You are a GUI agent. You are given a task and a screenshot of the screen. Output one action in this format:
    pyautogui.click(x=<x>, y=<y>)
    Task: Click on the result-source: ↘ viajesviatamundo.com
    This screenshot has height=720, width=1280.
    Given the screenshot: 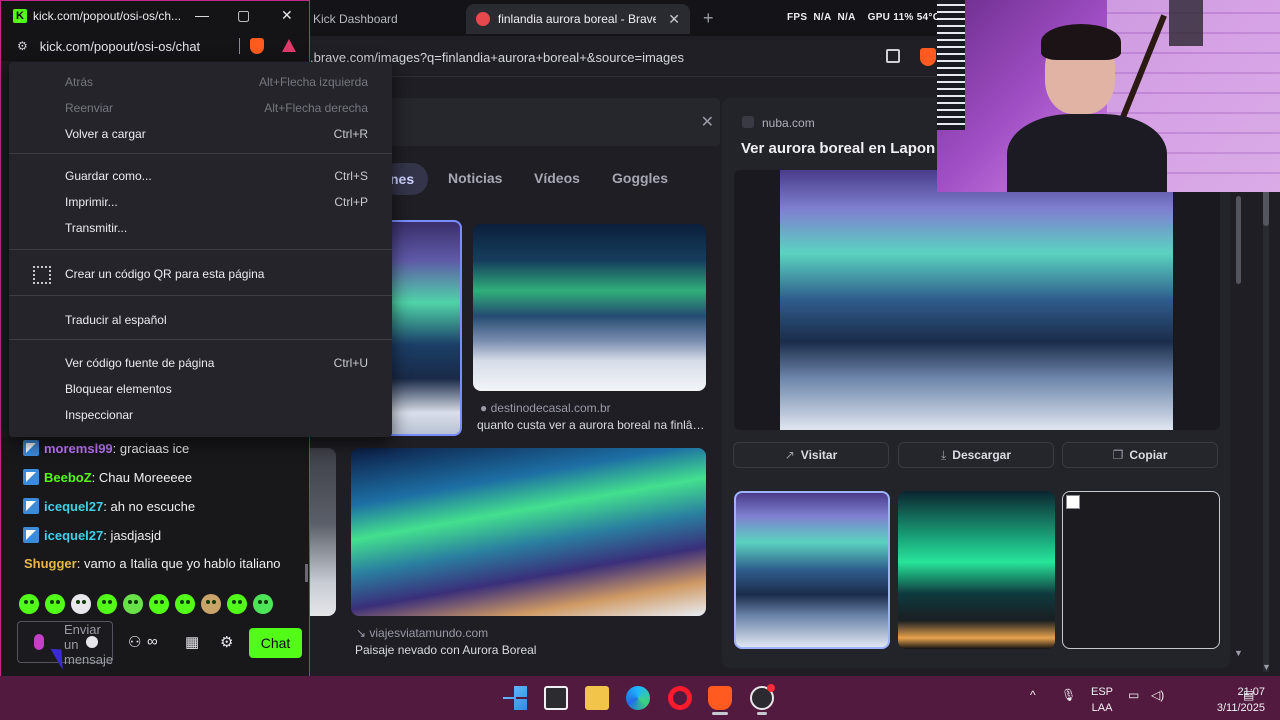 What is the action you would take?
    pyautogui.click(x=422, y=633)
    